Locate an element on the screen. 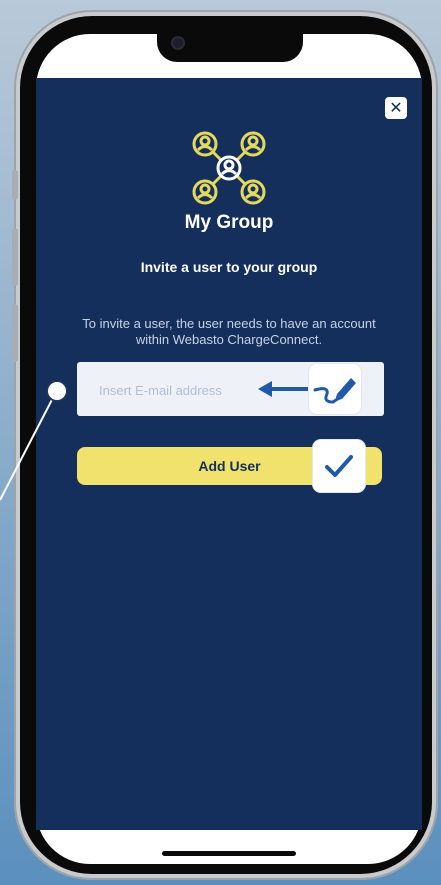 The height and width of the screenshot is (885, 441). callout-line is located at coordinates (29, 445).